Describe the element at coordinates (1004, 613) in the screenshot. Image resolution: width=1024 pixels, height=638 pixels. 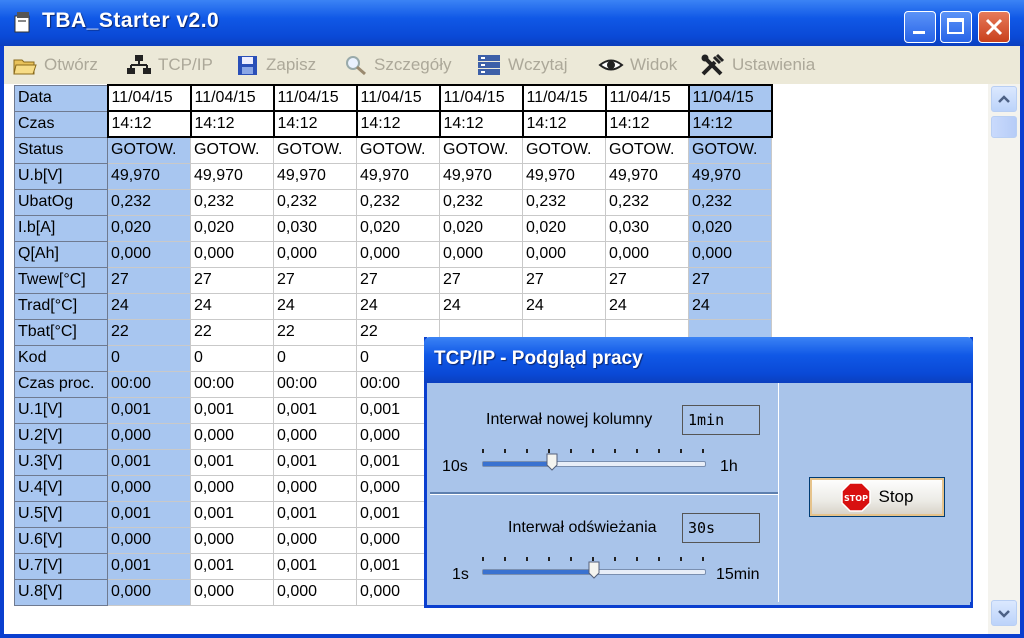
I see `scroll-down-button` at that location.